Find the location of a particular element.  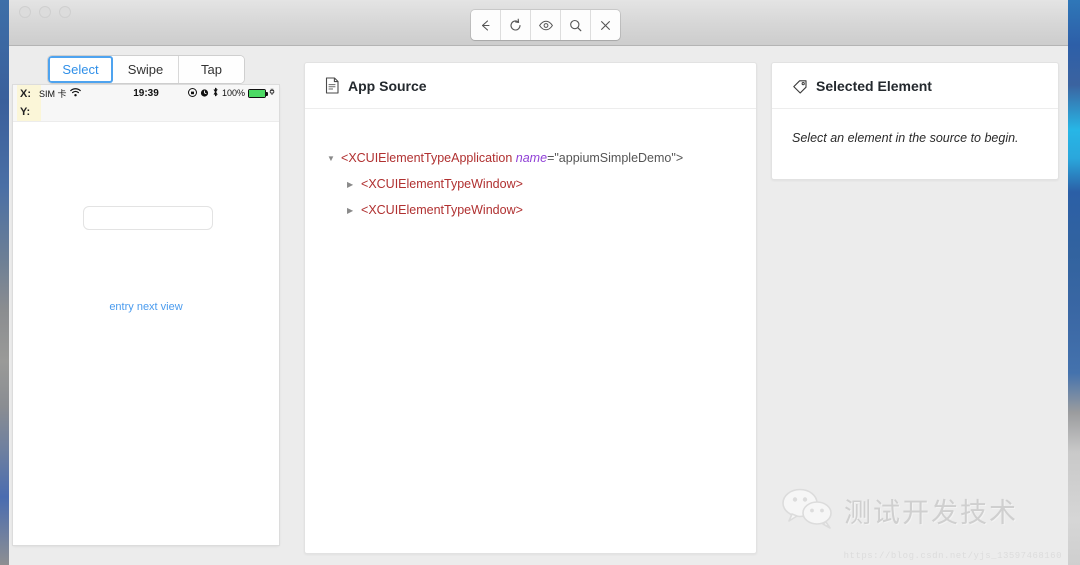

close-session-button is located at coordinates (605, 25).